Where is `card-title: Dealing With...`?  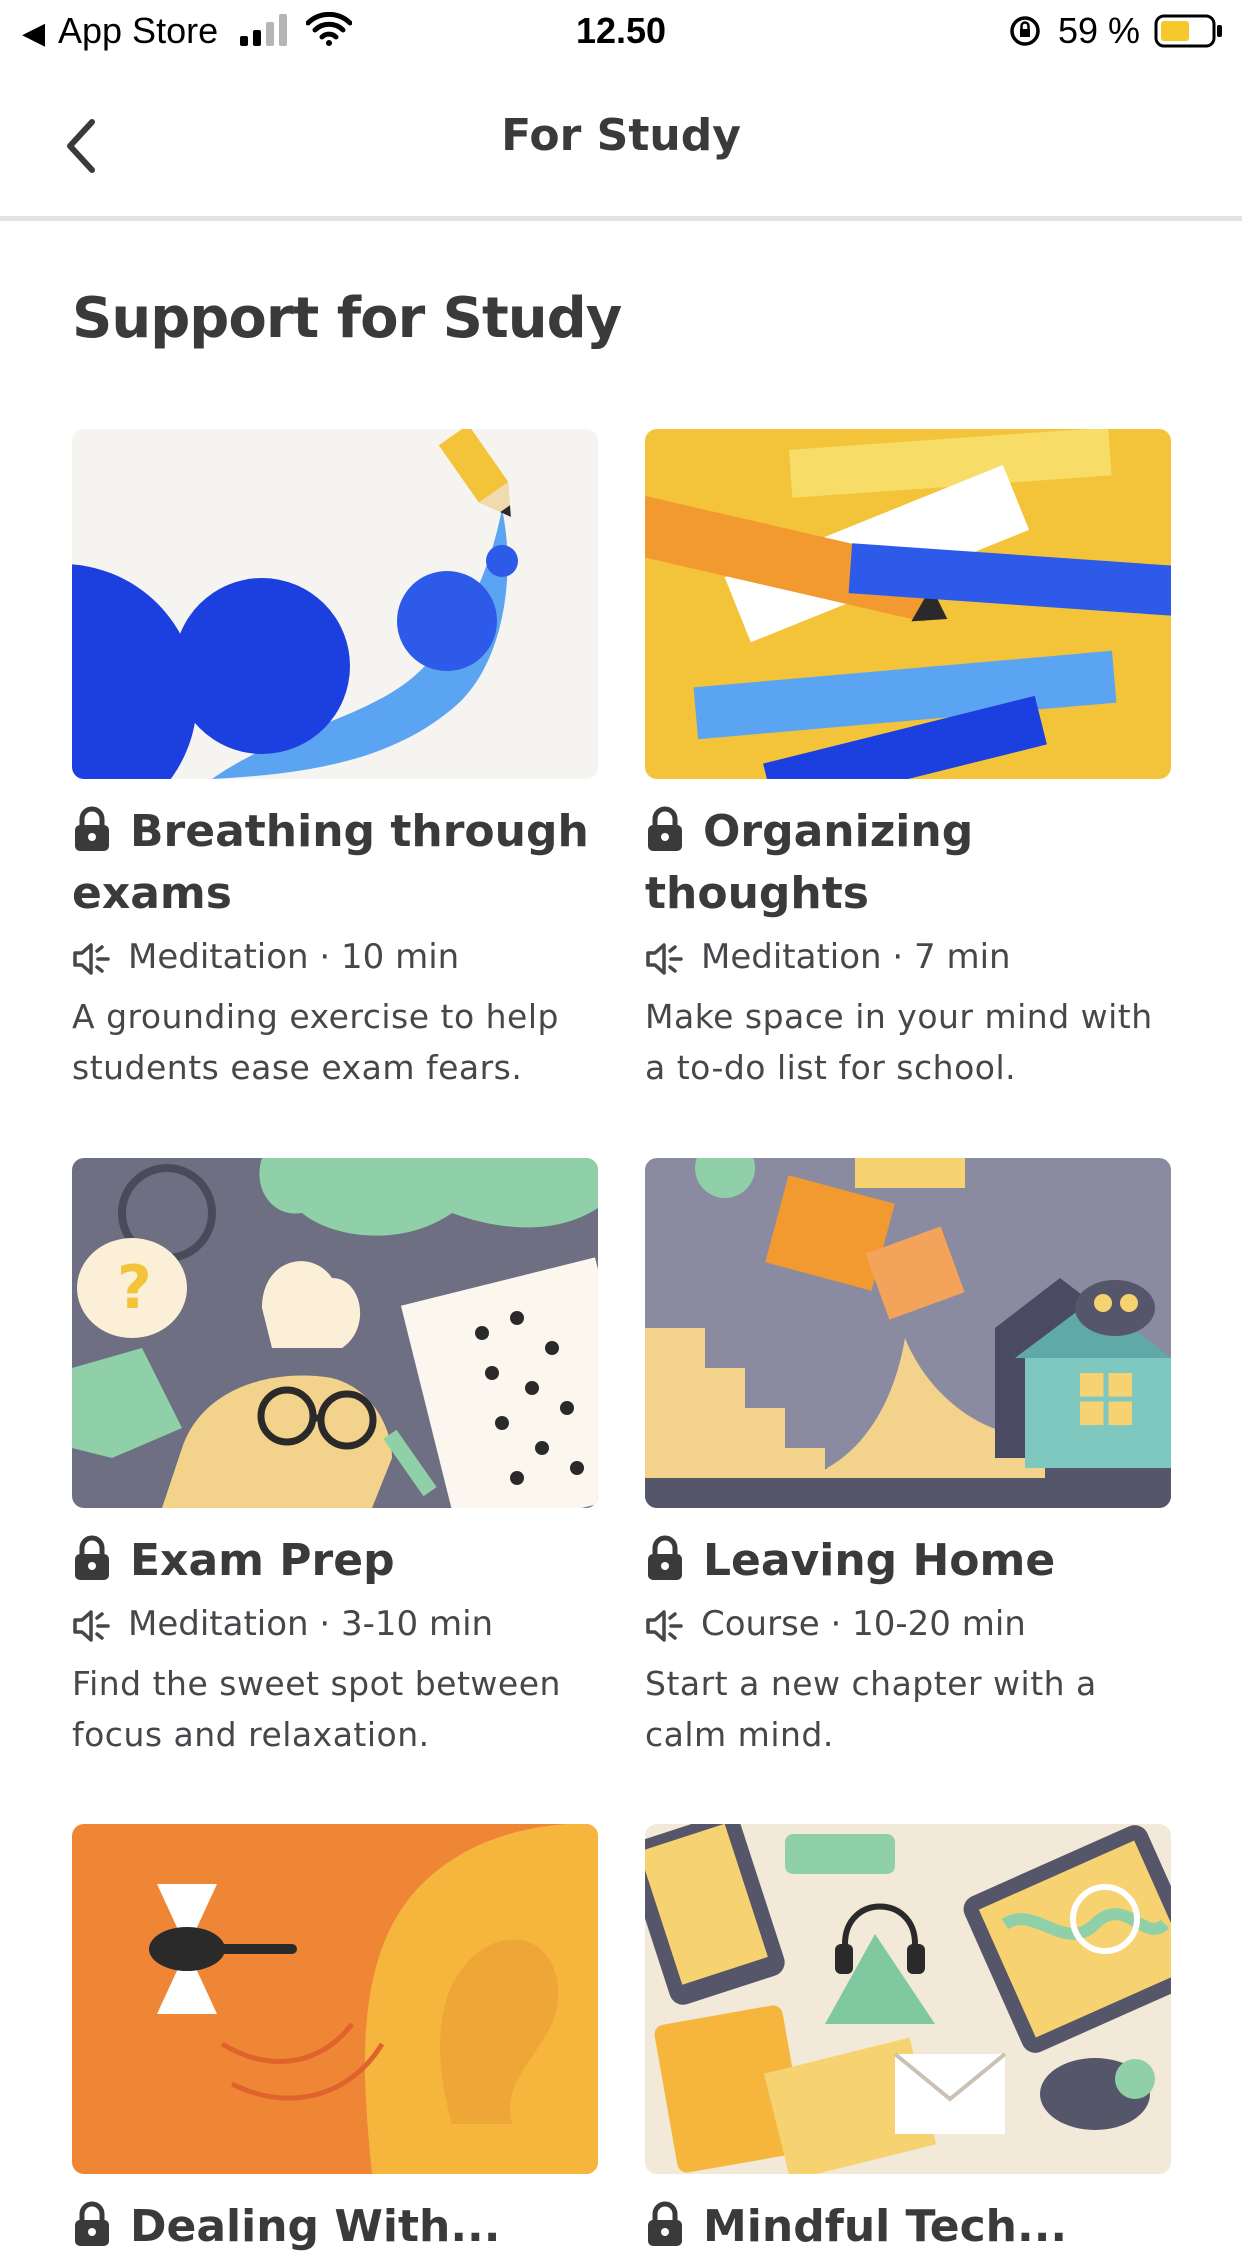 card-title: Dealing With... is located at coordinates (335, 2227).